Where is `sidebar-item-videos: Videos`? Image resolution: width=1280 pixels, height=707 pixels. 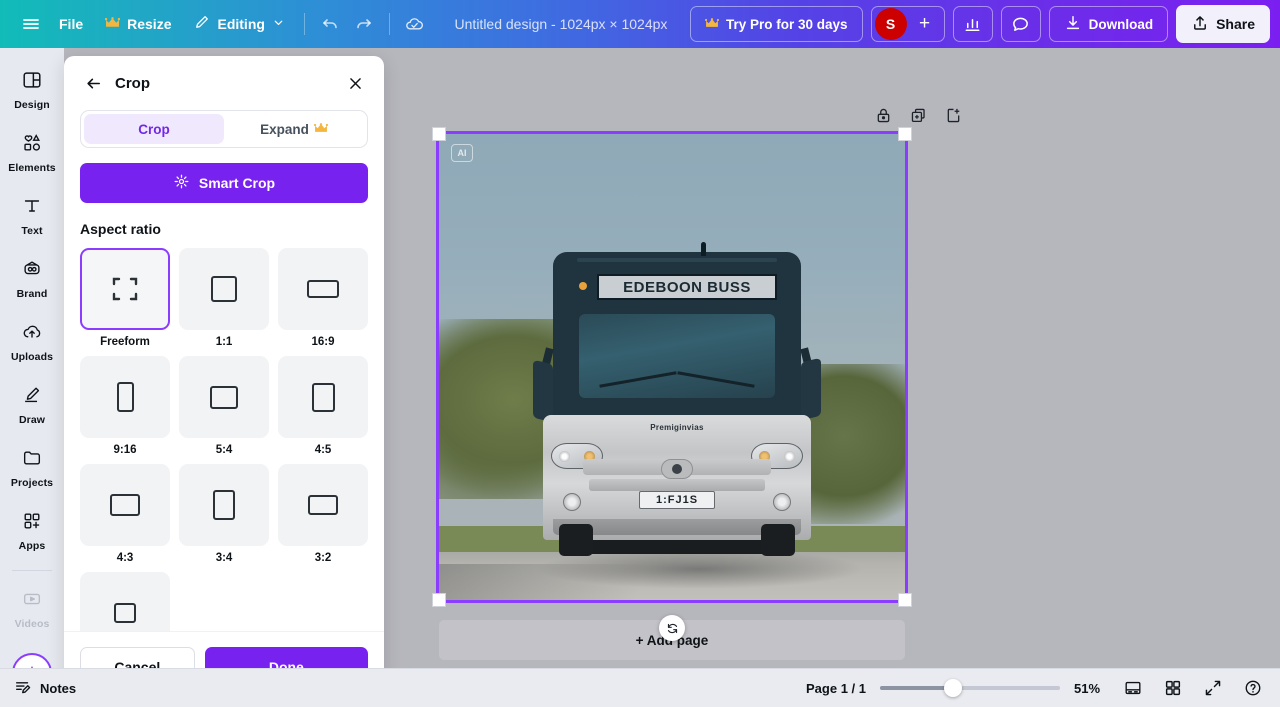 sidebar-item-videos: Videos is located at coordinates (32, 609).